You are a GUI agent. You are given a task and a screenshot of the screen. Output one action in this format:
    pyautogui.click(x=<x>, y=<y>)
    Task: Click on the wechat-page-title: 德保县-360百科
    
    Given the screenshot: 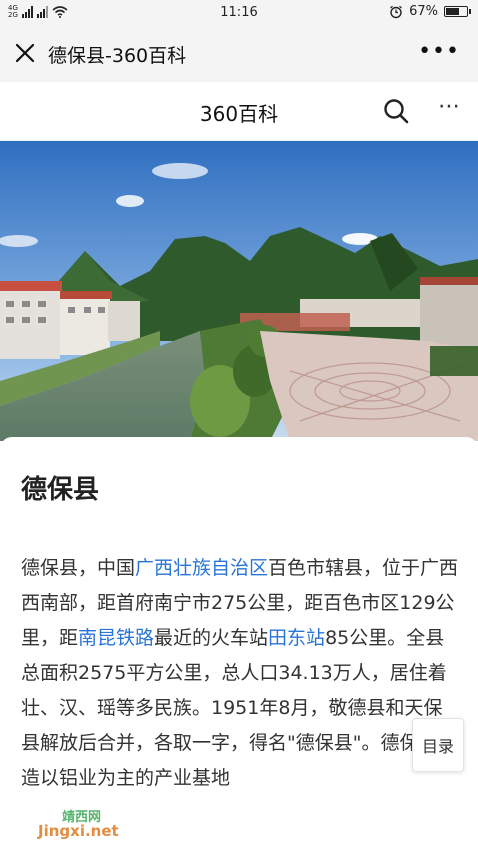 What is the action you would take?
    pyautogui.click(x=117, y=56)
    